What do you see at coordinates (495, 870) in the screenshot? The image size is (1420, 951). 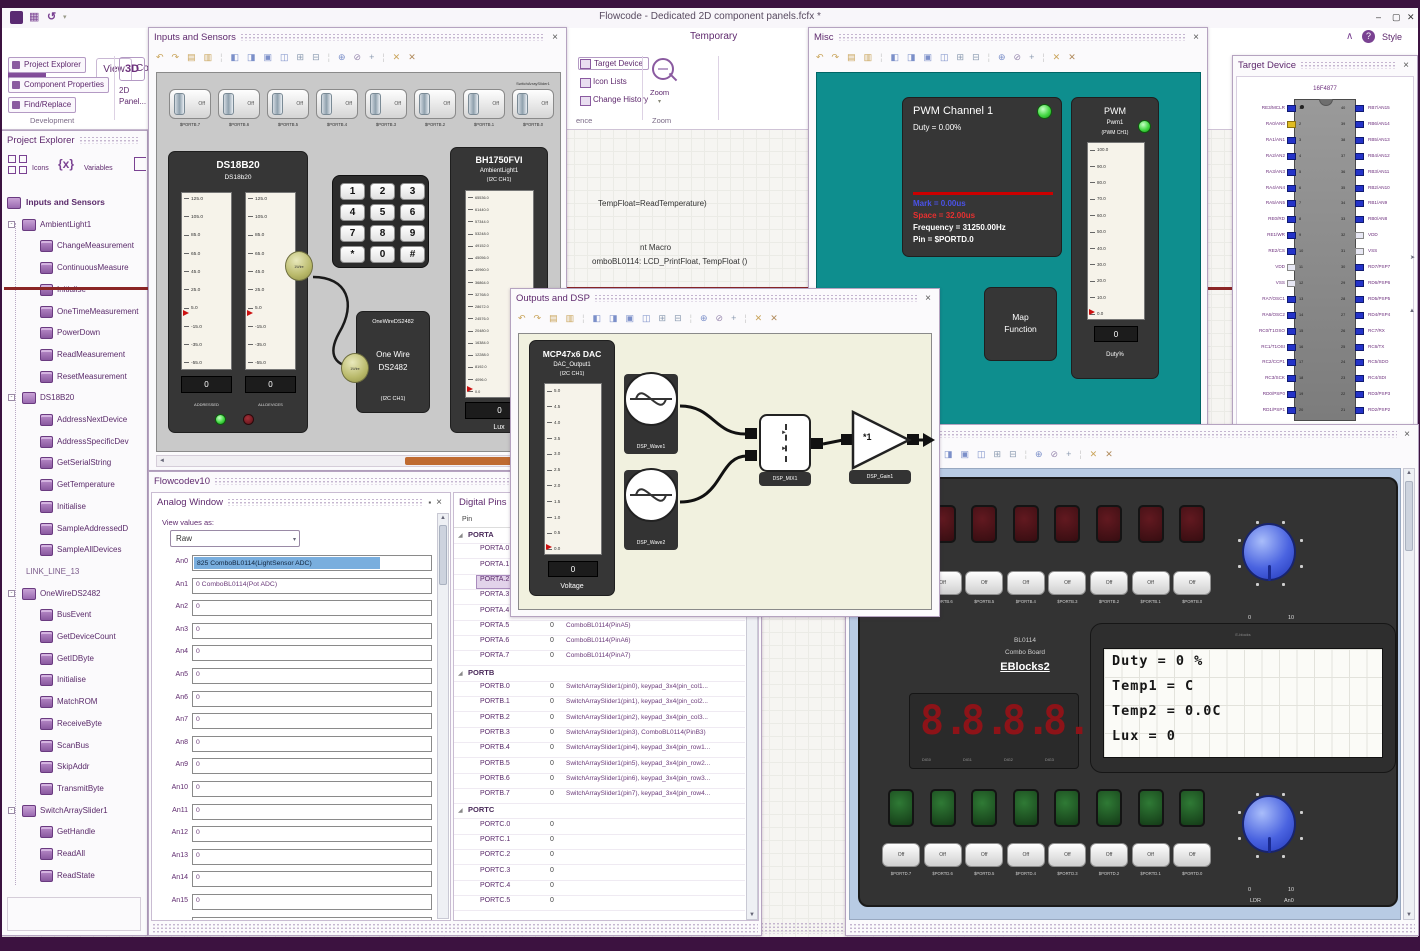 I see `digital-pin-name: PORTC.3` at bounding box center [495, 870].